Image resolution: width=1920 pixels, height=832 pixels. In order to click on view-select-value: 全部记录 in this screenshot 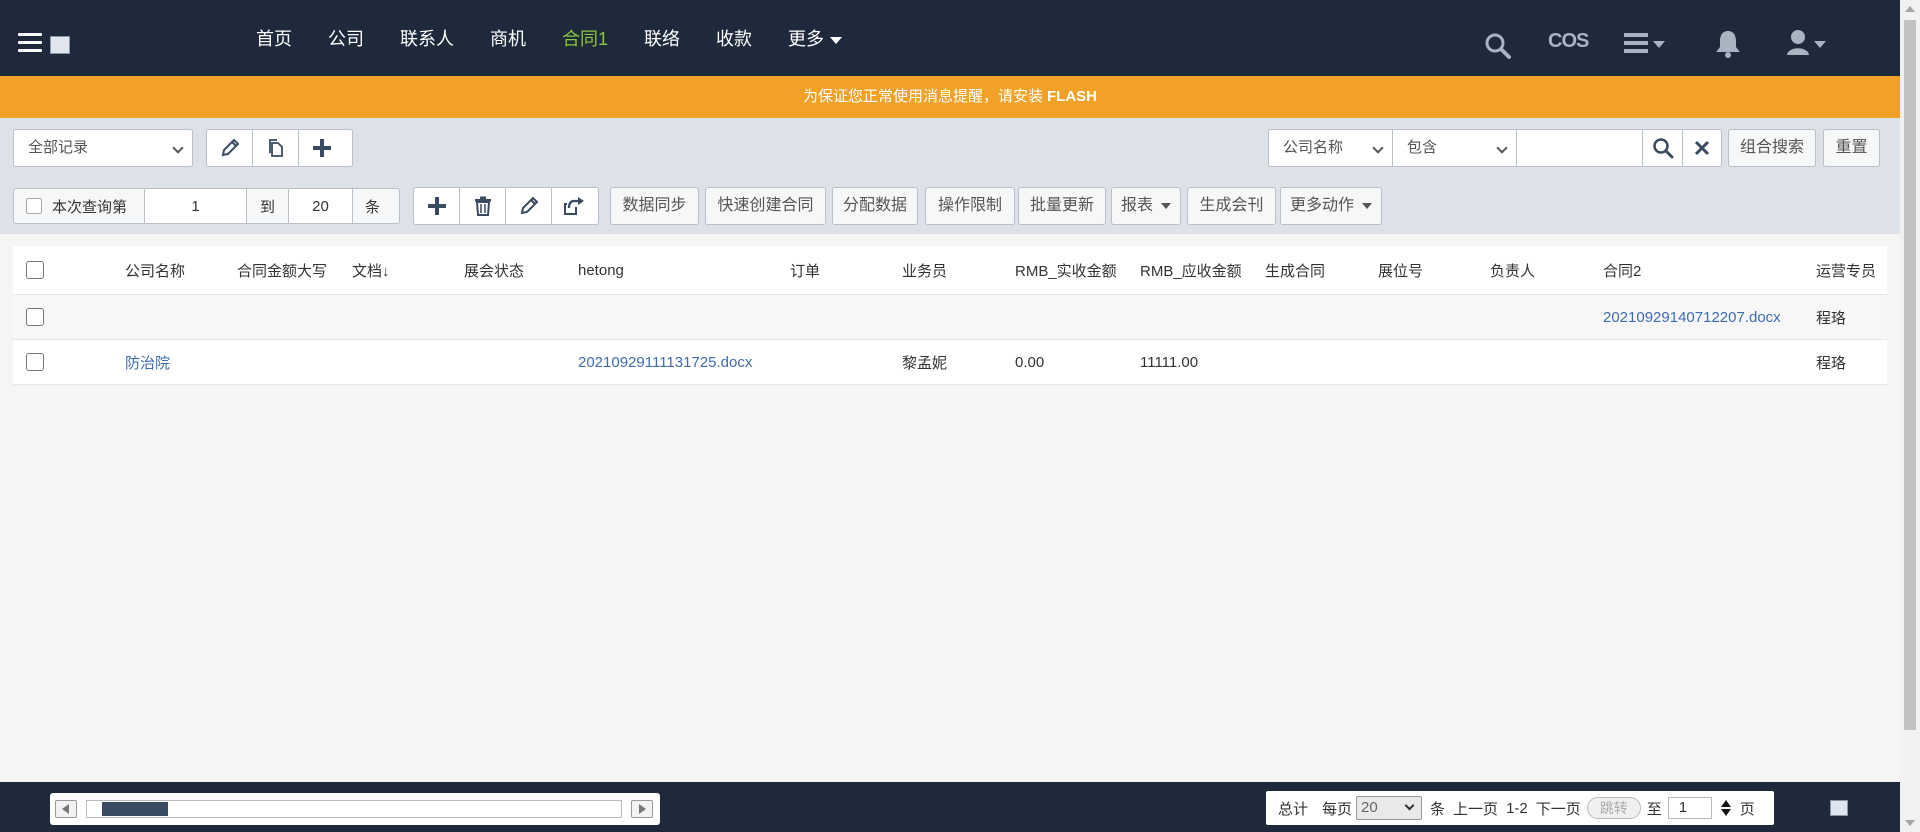, I will do `click(58, 147)`.